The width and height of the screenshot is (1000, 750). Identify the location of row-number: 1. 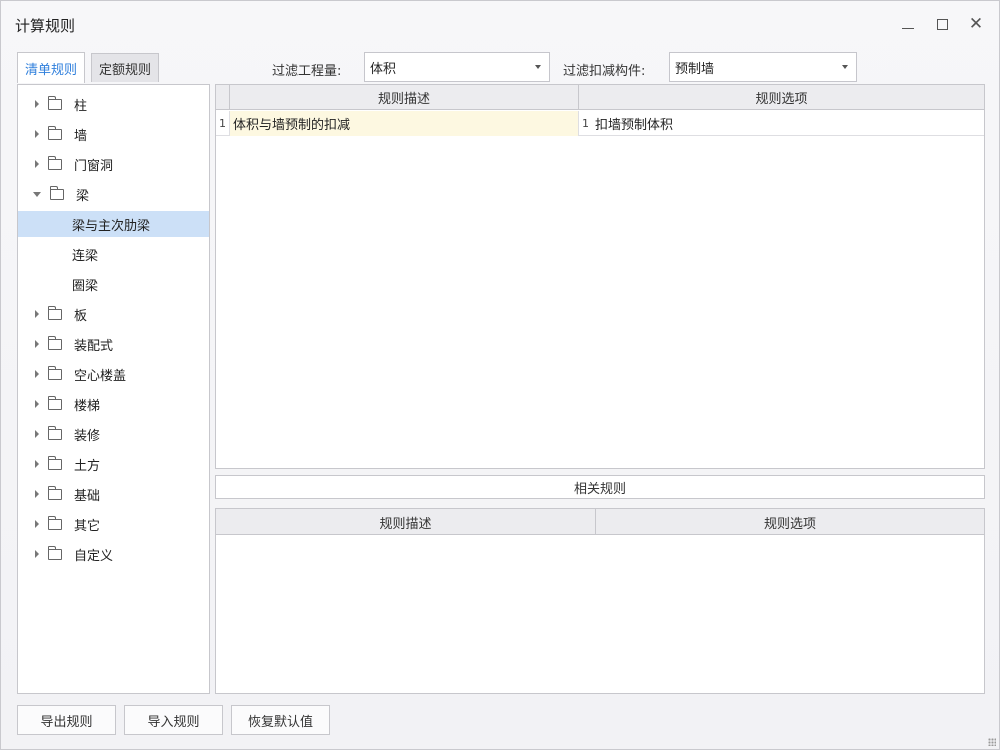
(223, 123).